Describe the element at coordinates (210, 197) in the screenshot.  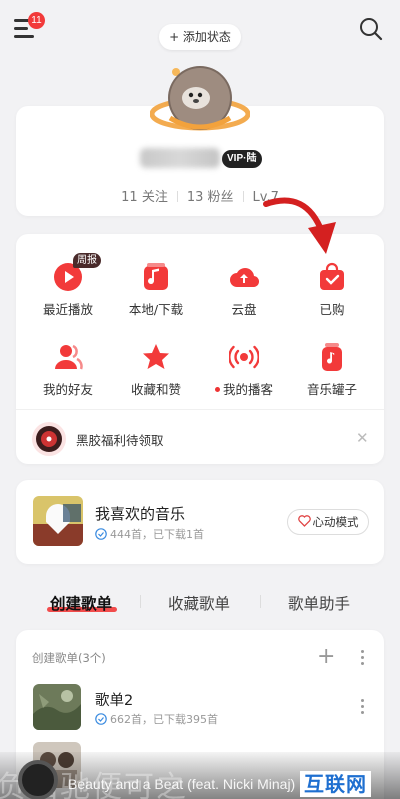
I see `fans-count: 13 粉丝` at that location.